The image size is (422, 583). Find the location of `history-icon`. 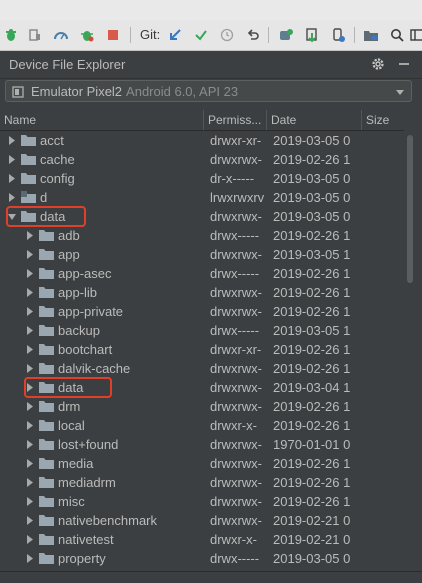

history-icon is located at coordinates (227, 35).